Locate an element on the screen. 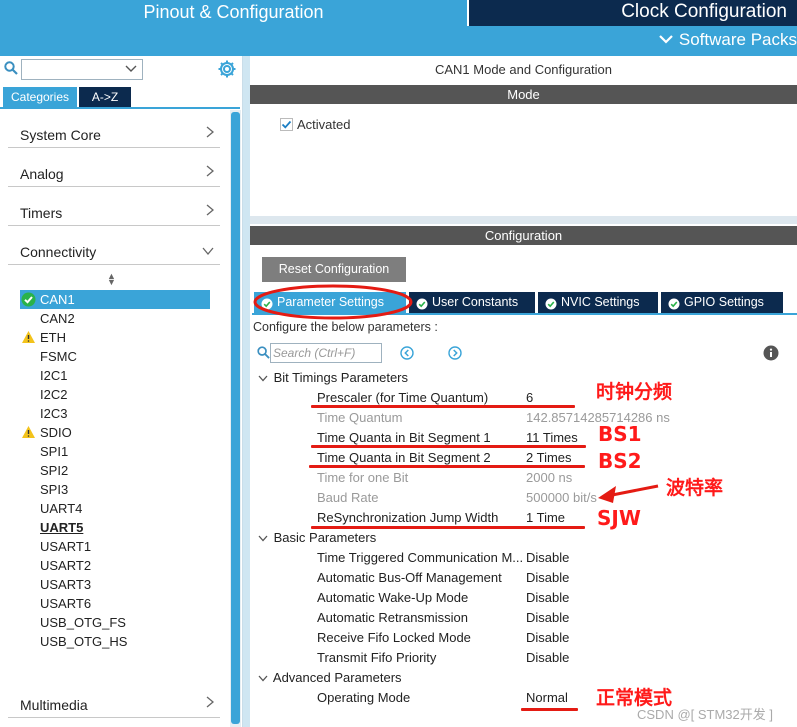  annotation-arrowhead-icon is located at coordinates (607, 494).